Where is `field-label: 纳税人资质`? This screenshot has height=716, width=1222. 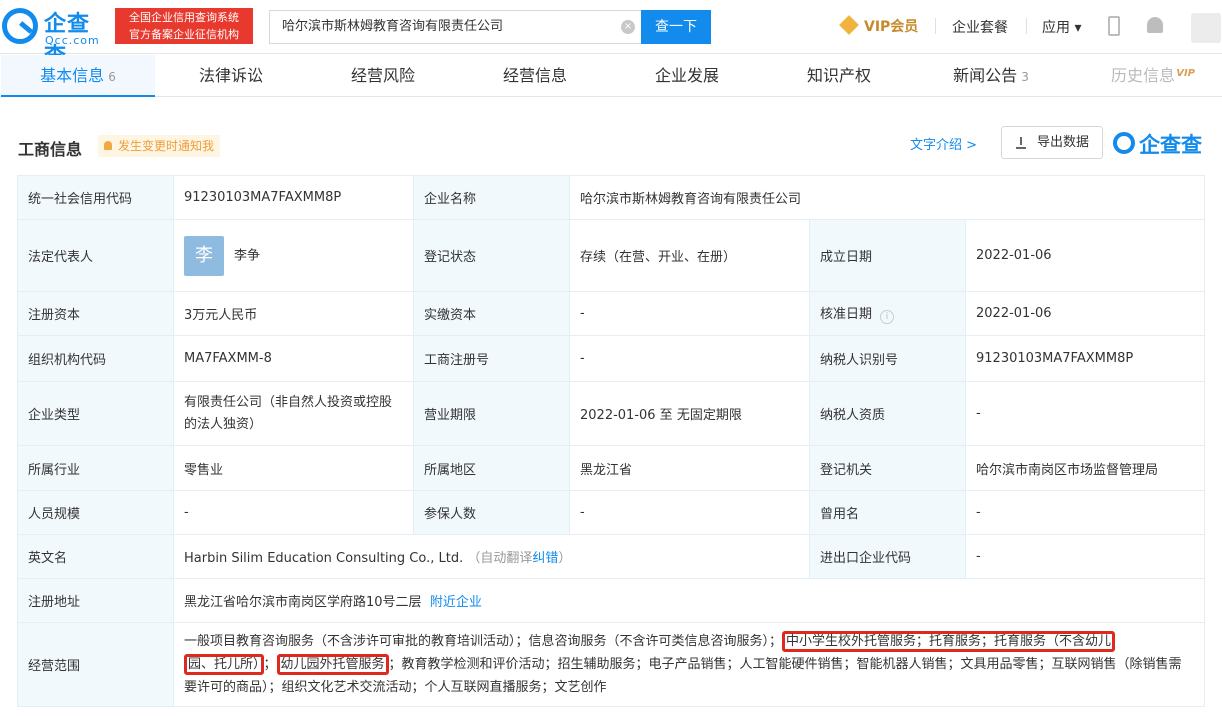 field-label: 纳税人资质 is located at coordinates (887, 413).